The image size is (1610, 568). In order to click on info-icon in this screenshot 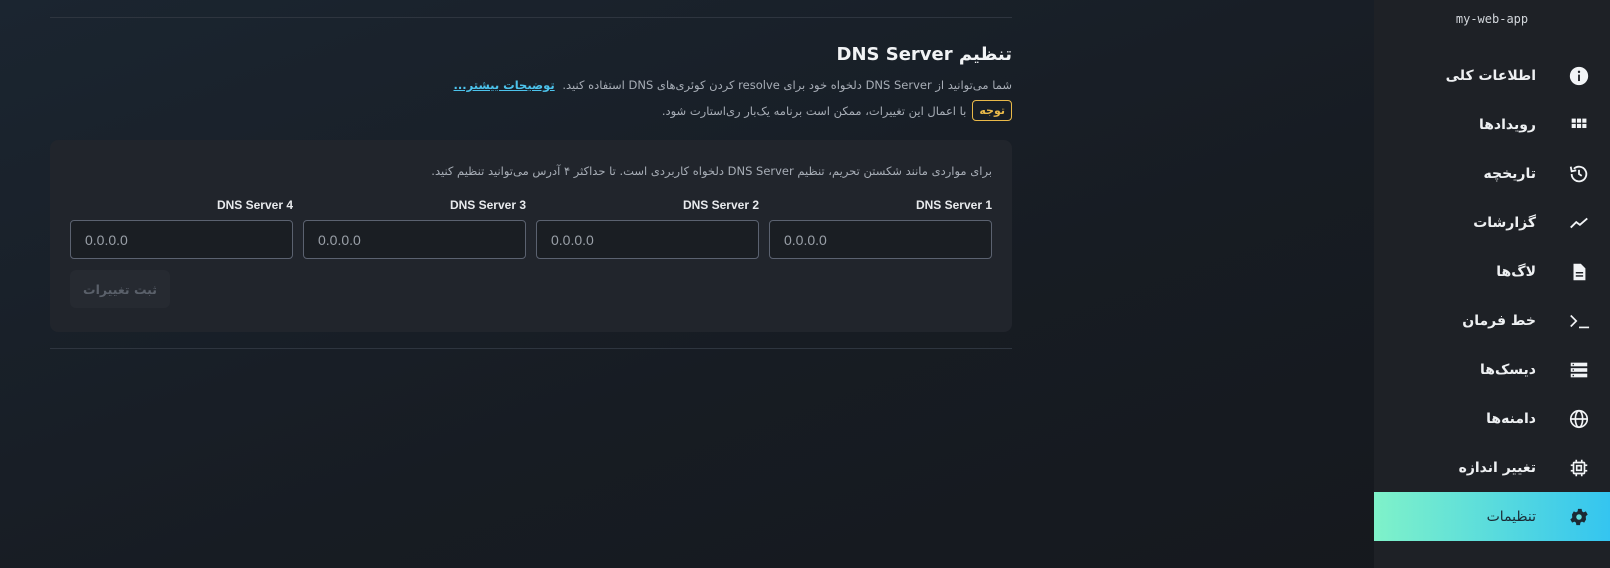, I will do `click(1579, 76)`.